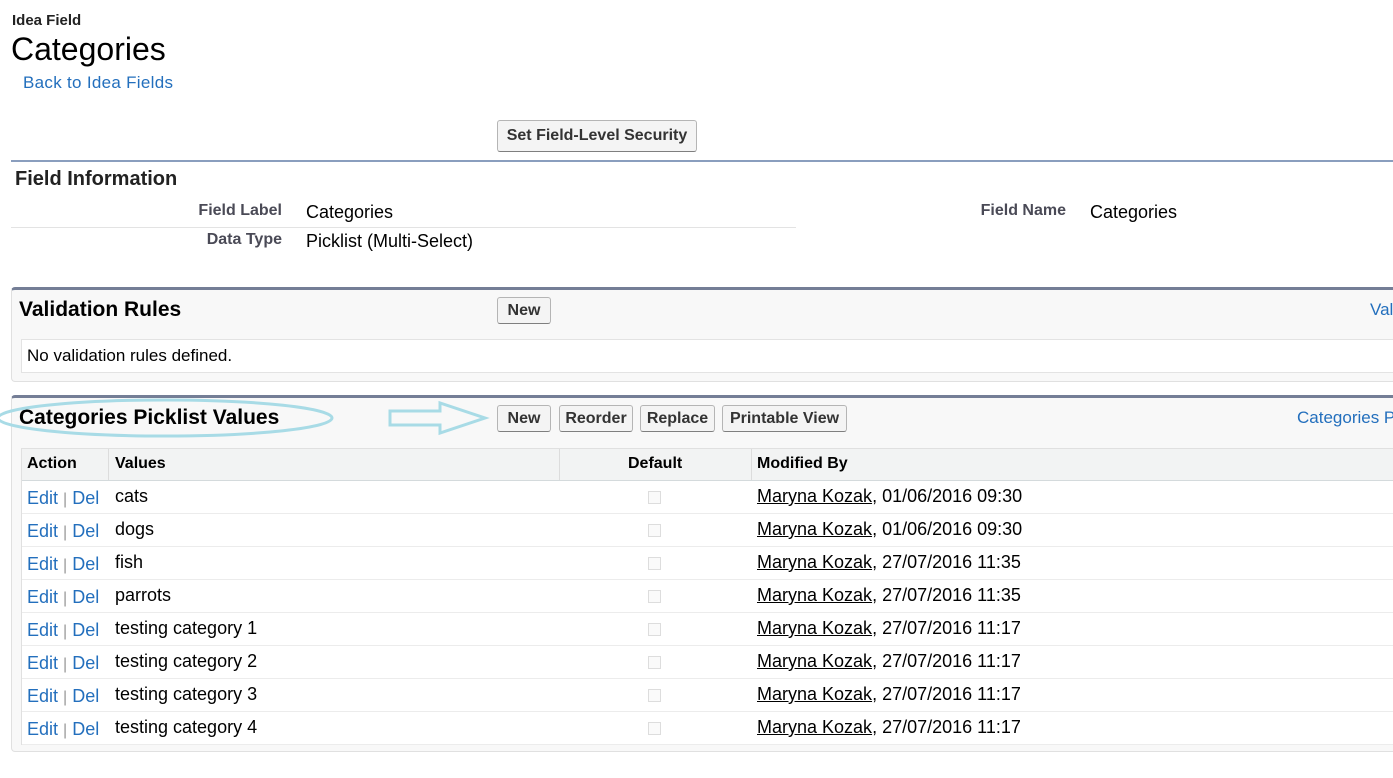 Image resolution: width=1393 pixels, height=778 pixels. Describe the element at coordinates (524, 310) in the screenshot. I see `new-validation-rule-button: New` at that location.